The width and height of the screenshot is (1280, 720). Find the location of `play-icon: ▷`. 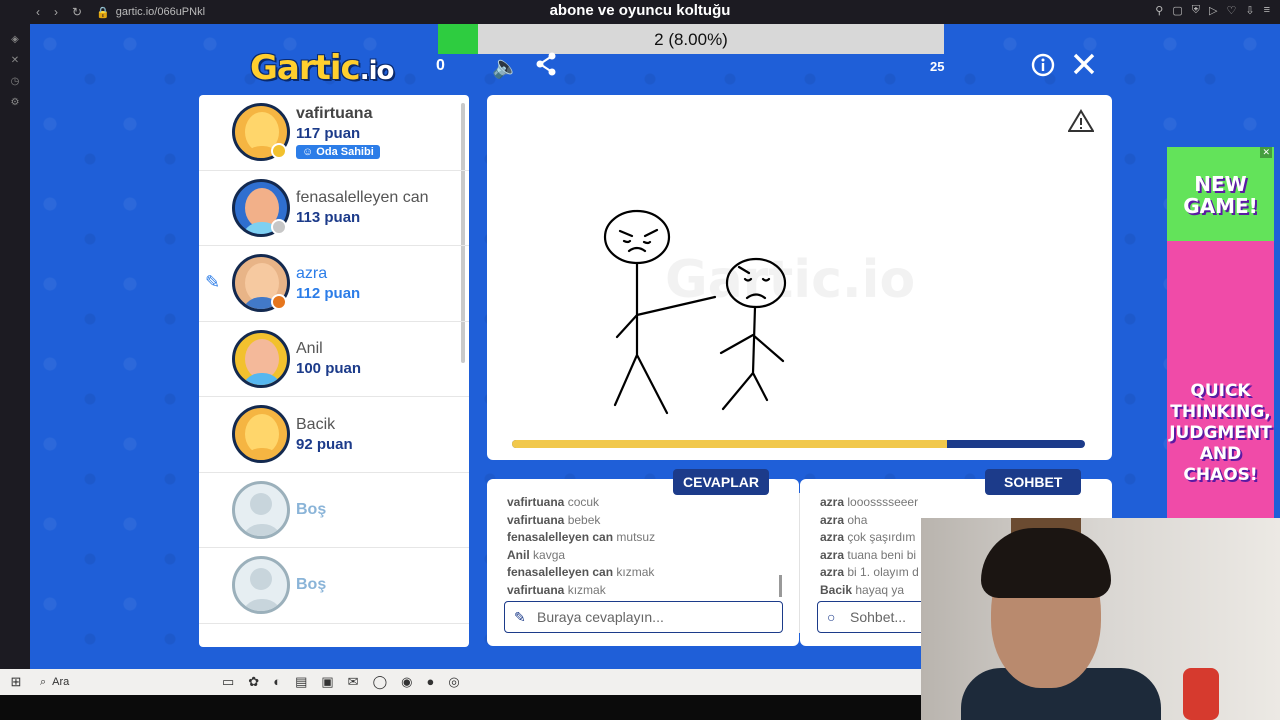

play-icon: ▷ is located at coordinates (1213, 10).